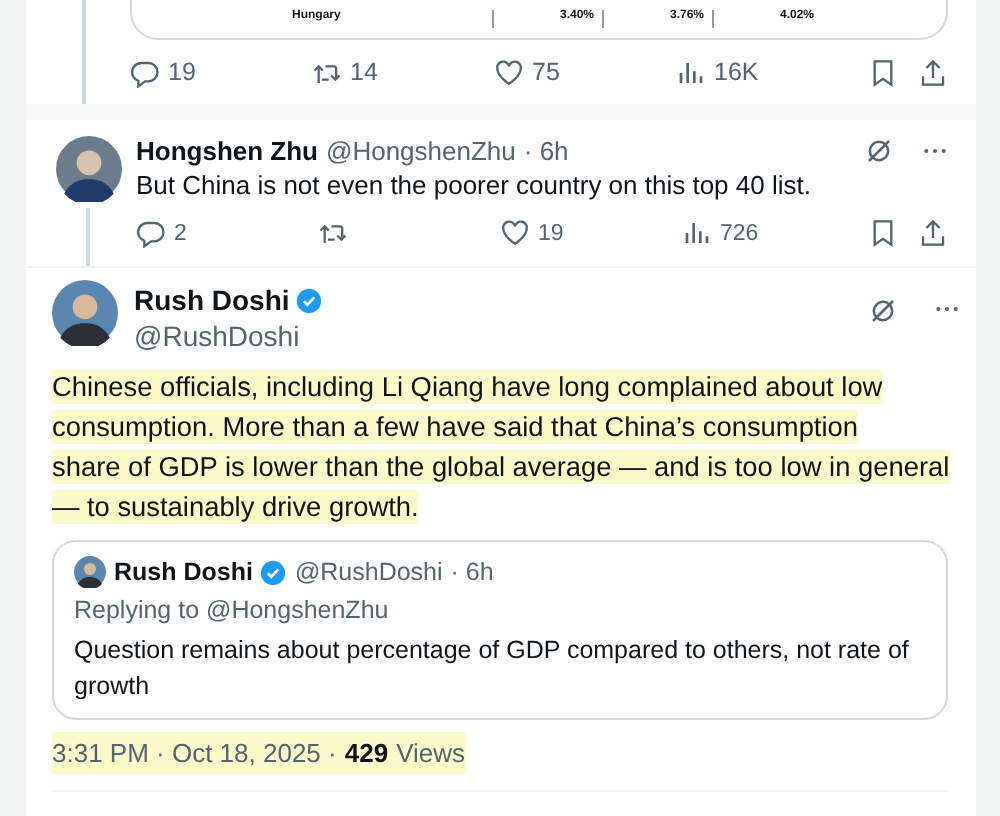 This screenshot has width=1000, height=816. Describe the element at coordinates (180, 233) in the screenshot. I see `reply-count: 2` at that location.